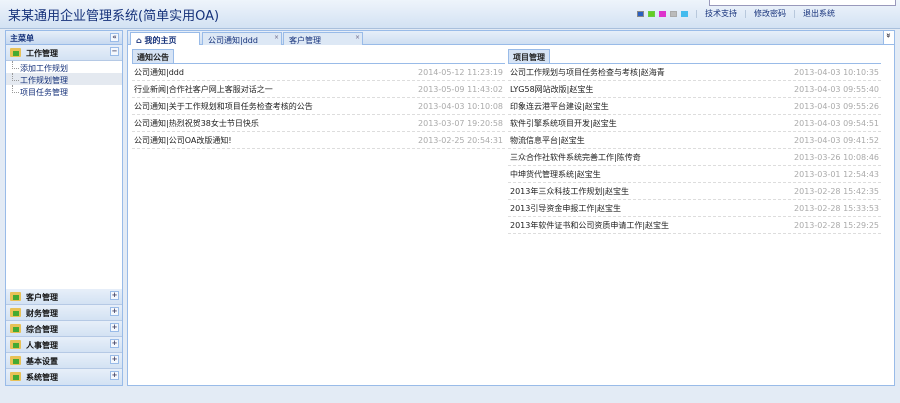  Describe the element at coordinates (318, 140) in the screenshot. I see `list-item: 公司通知|公司OA改版通知! 2013-02-25 20:54:31` at that location.